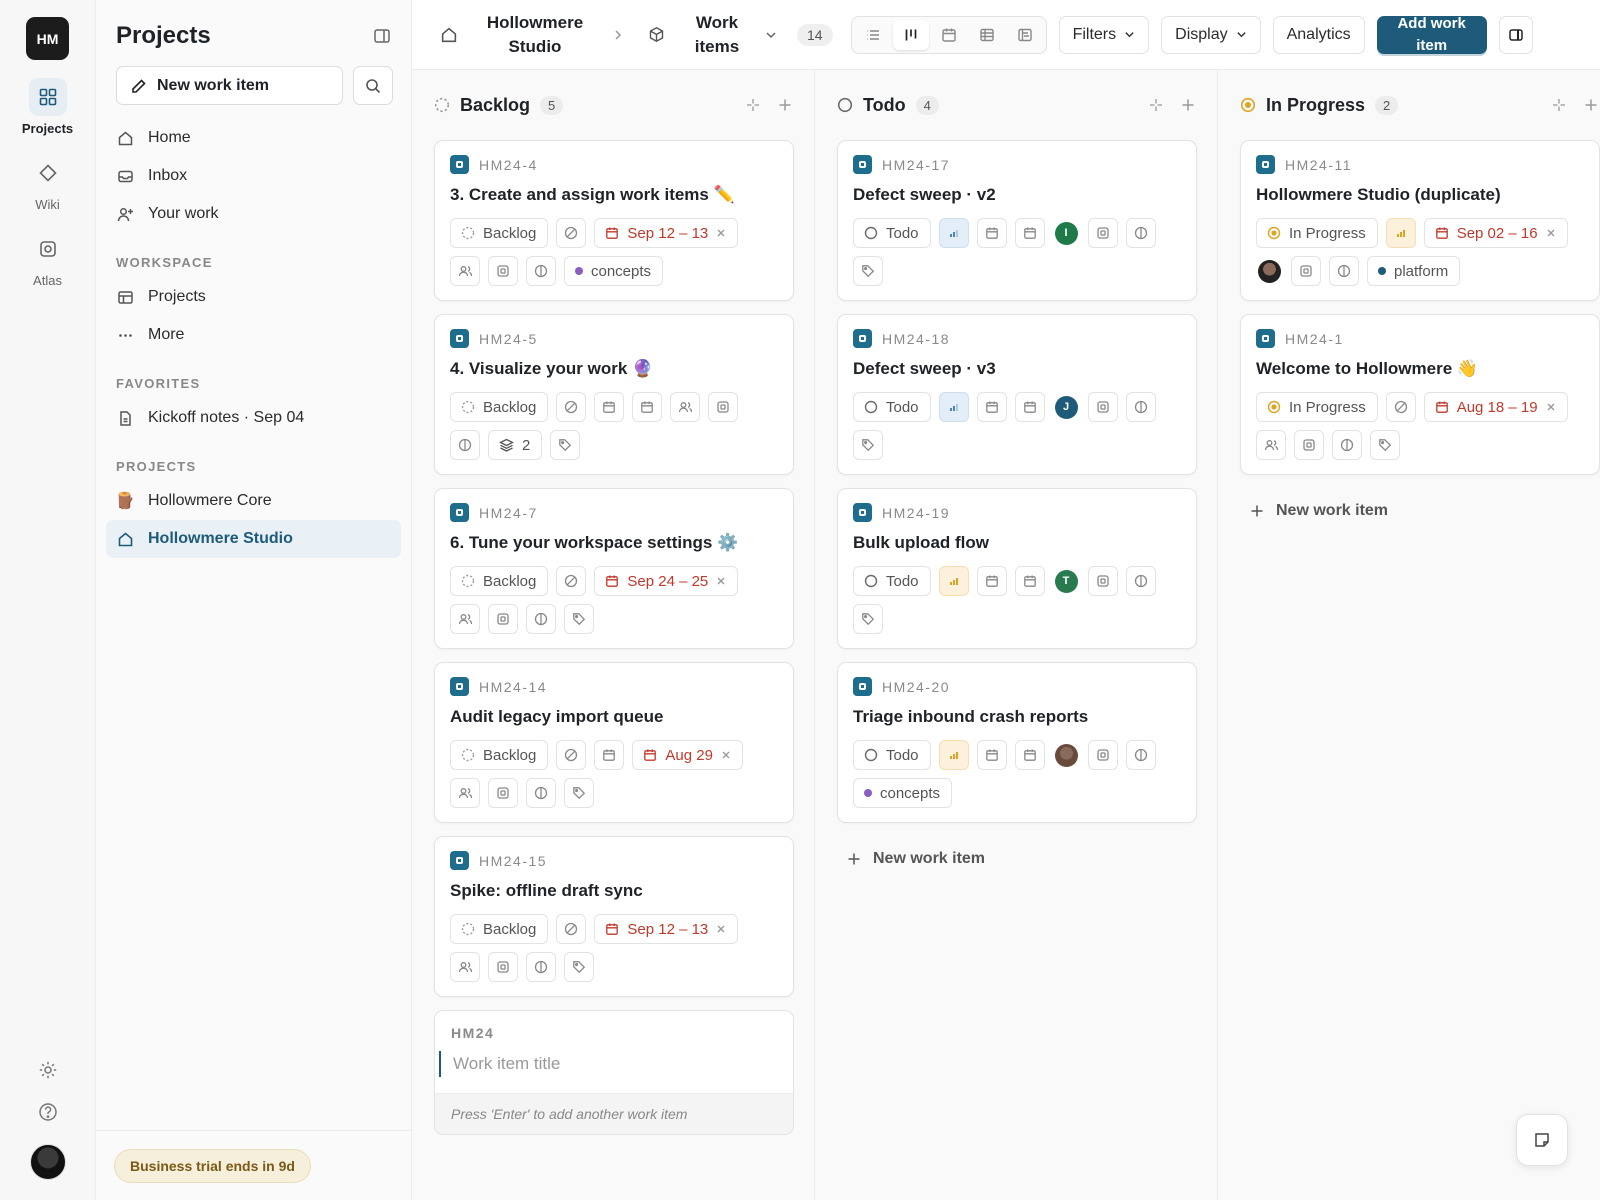 This screenshot has width=1600, height=1200. Describe the element at coordinates (1017, 717) in the screenshot. I see `work-item-title: Triage inbound crash reports` at that location.